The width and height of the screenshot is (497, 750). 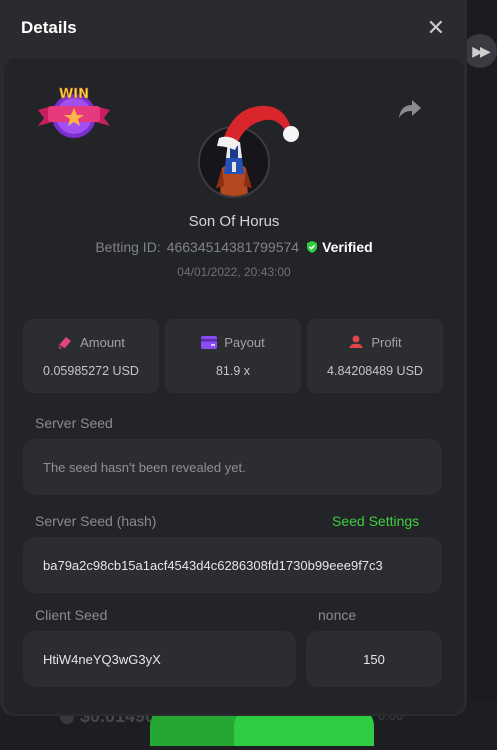 I want to click on stat-amount-value: 0.05985272 USD, so click(x=91, y=370).